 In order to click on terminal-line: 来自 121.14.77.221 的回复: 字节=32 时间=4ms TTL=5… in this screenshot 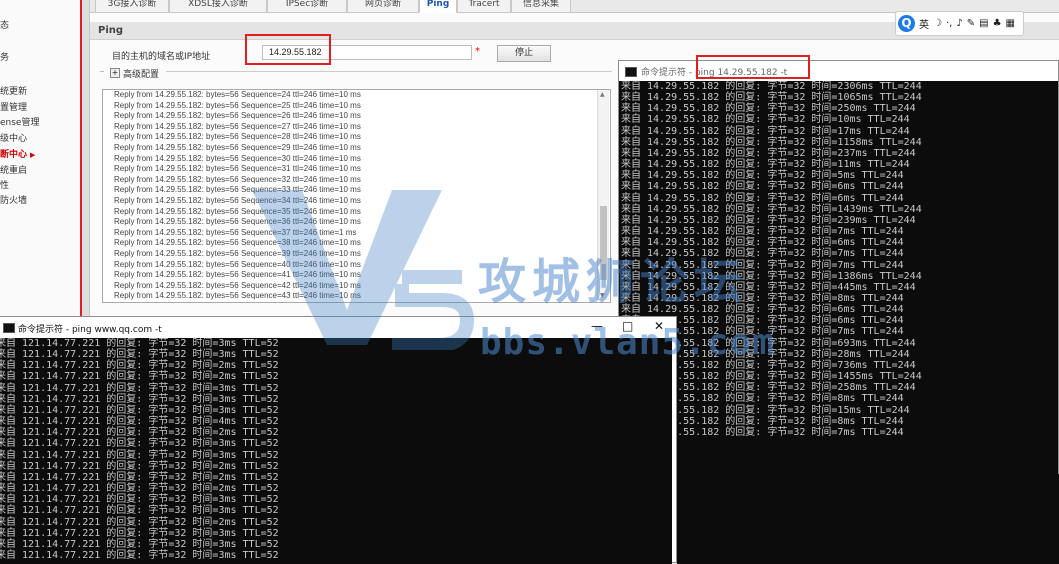, I will do `click(139, 422)`.